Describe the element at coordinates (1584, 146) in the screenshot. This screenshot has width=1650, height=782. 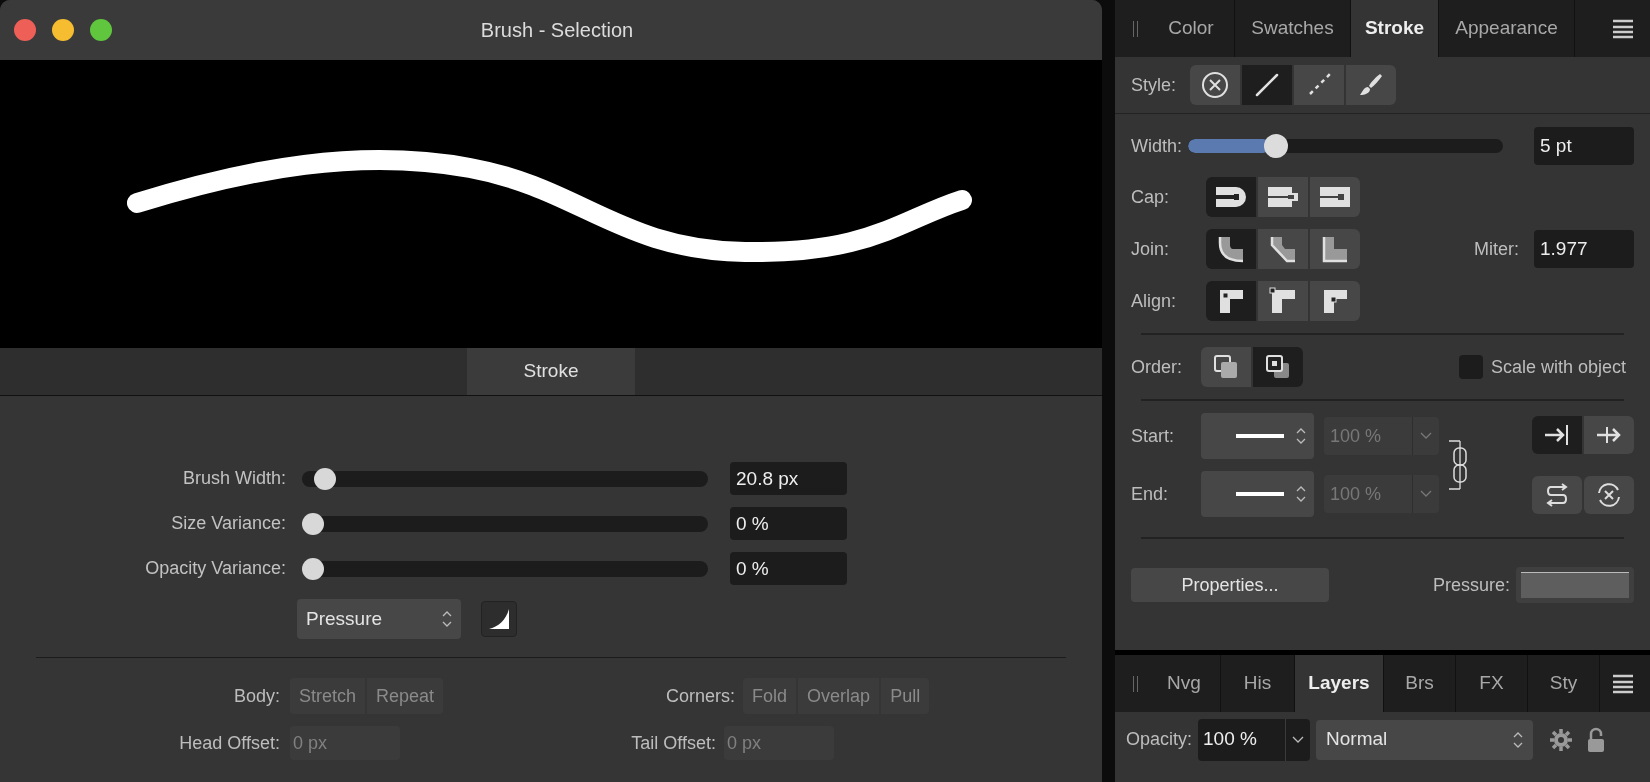
I see `width-field: 5 pt` at that location.